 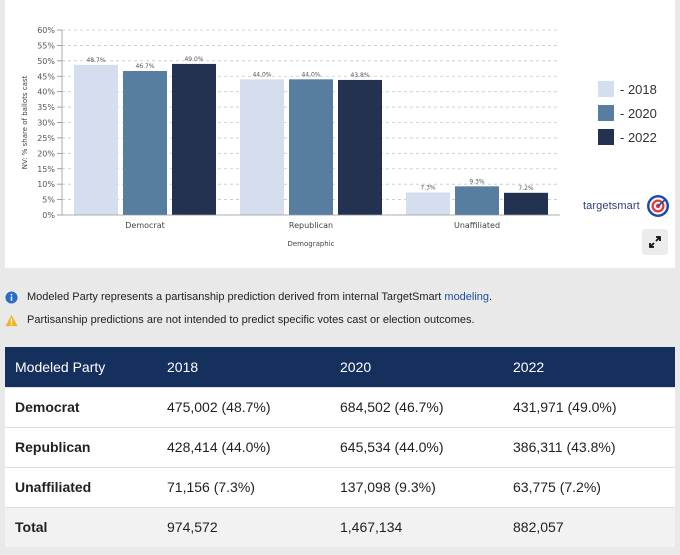 I want to click on value-cell: 684,502 (46.7%), so click(x=416, y=406).